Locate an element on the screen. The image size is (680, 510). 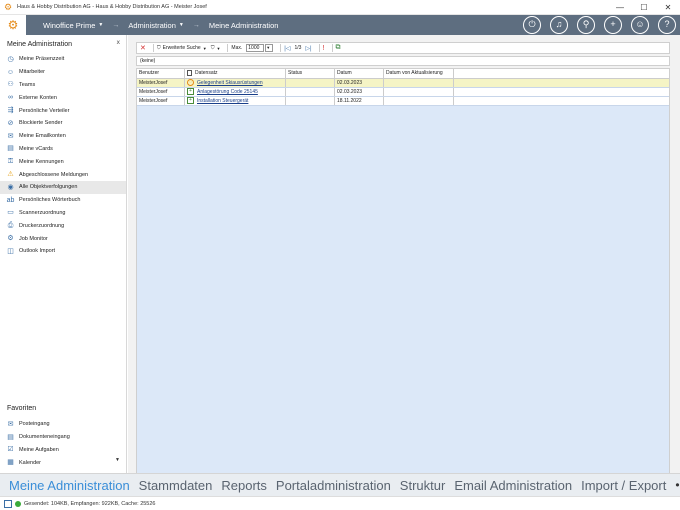
sidebar-item: ◫ Outlook Import is located at coordinates (63, 251).